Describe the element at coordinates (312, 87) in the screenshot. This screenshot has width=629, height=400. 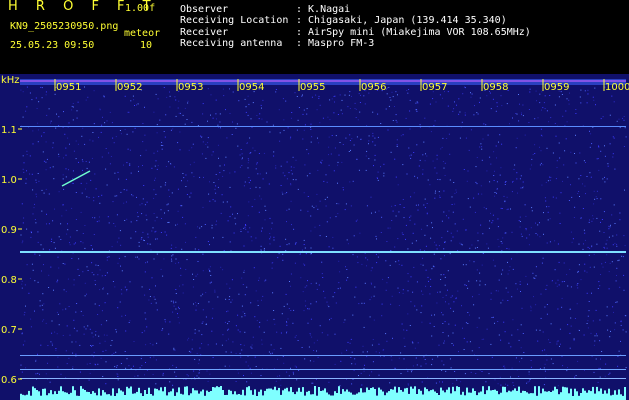
I see `time-tick-label: 0955` at that location.